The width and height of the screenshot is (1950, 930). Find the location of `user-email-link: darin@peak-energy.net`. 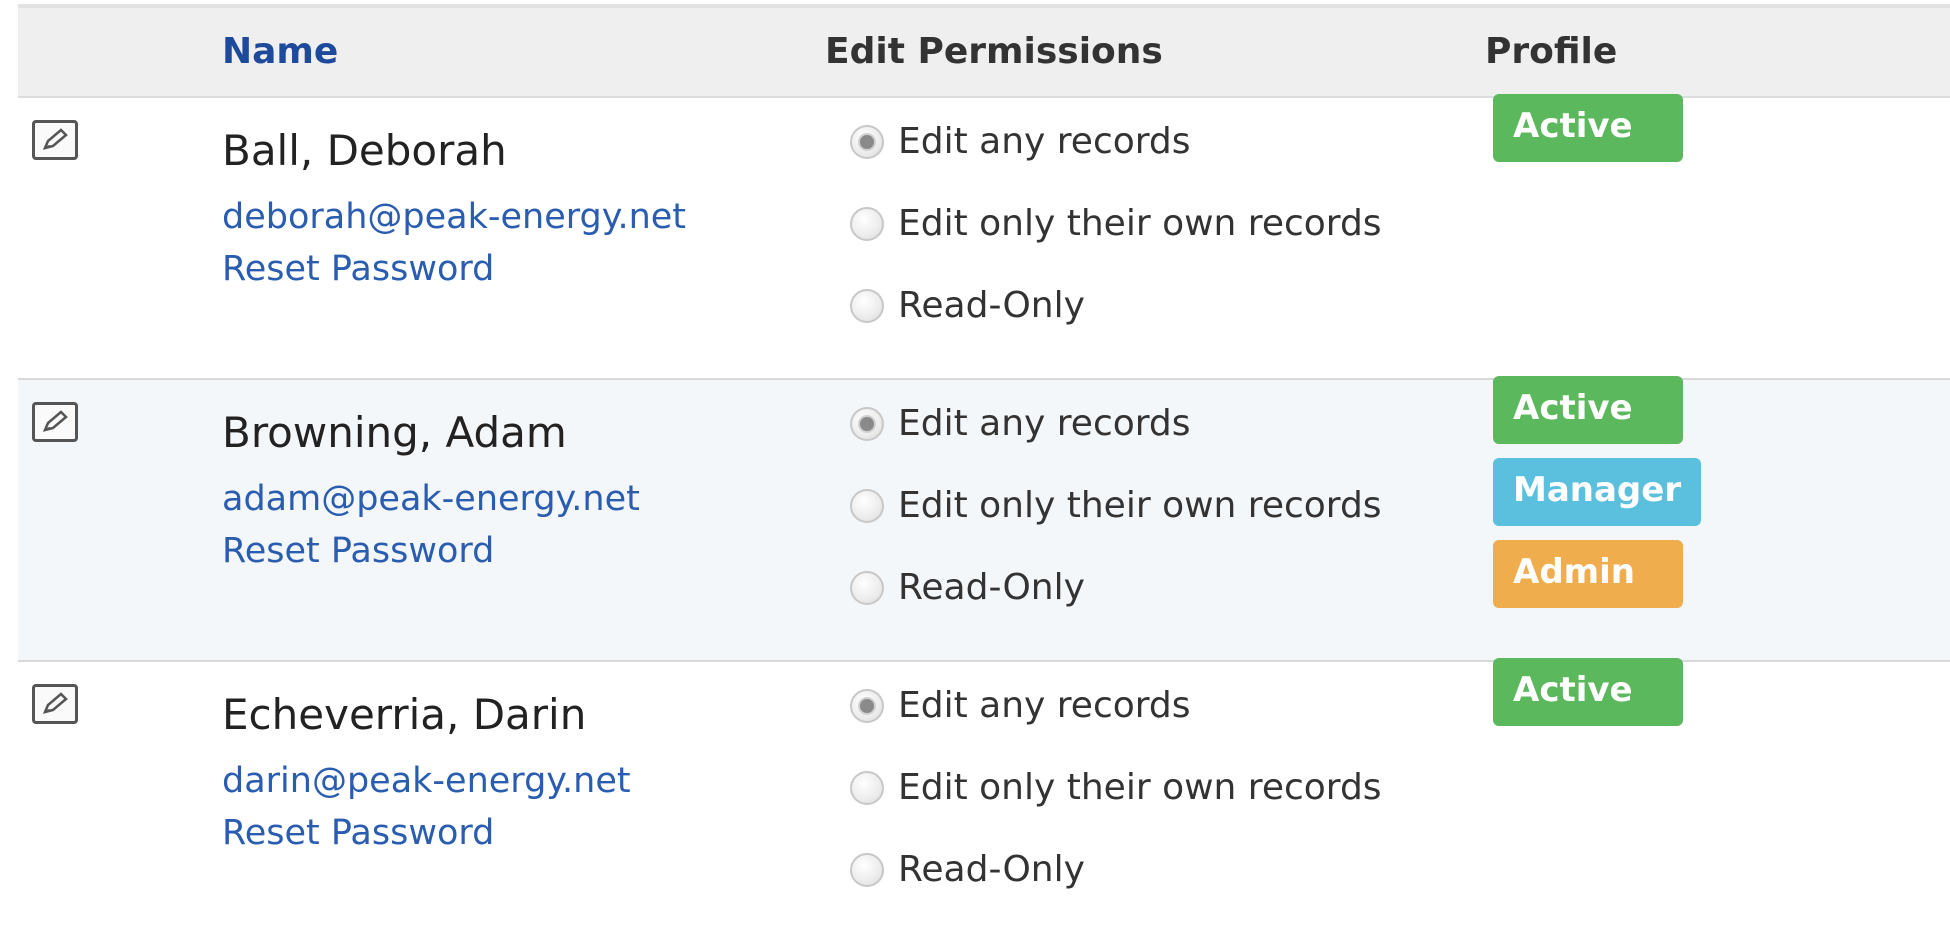

user-email-link: darin@peak-energy.net is located at coordinates (426, 781).